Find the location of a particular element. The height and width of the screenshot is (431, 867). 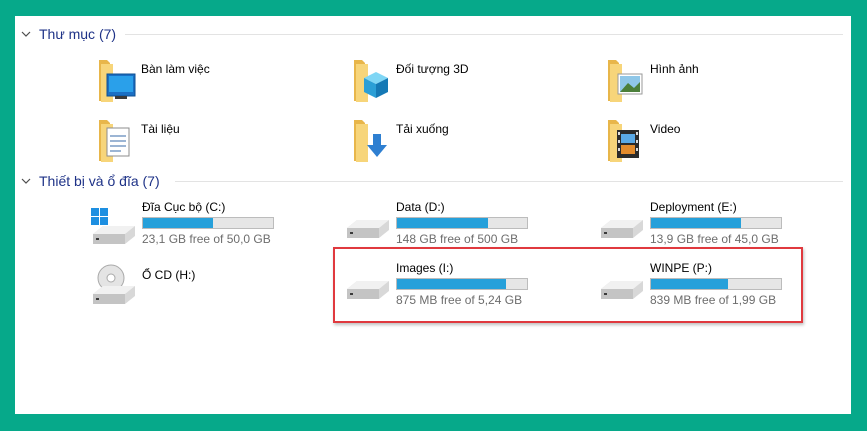

drive-item-e: Deployment (E:) 13,9 GB free of 45,0 GB is located at coordinates (697, 225).